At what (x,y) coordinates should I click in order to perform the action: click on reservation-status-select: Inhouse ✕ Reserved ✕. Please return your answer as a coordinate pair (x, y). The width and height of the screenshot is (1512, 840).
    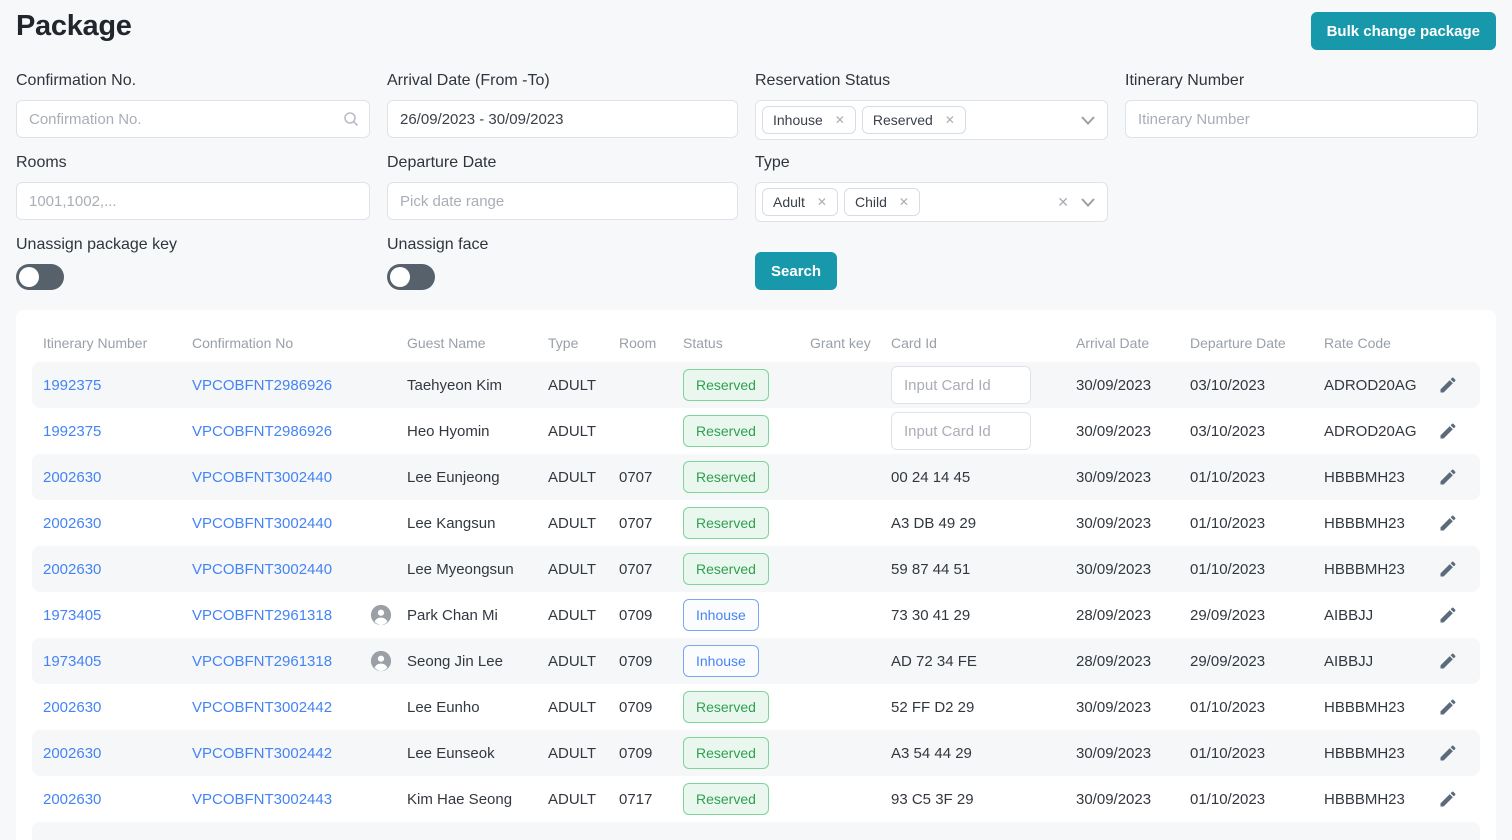
    Looking at the image, I should click on (931, 120).